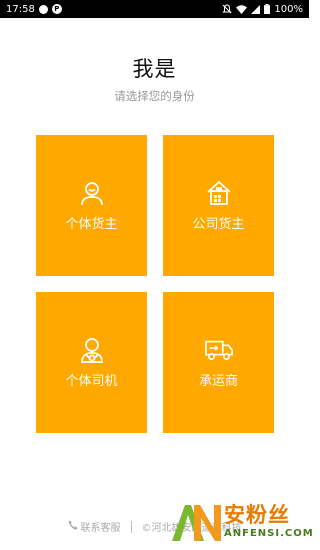  Describe the element at coordinates (267, 9) in the screenshot. I see `battery-icon` at that location.